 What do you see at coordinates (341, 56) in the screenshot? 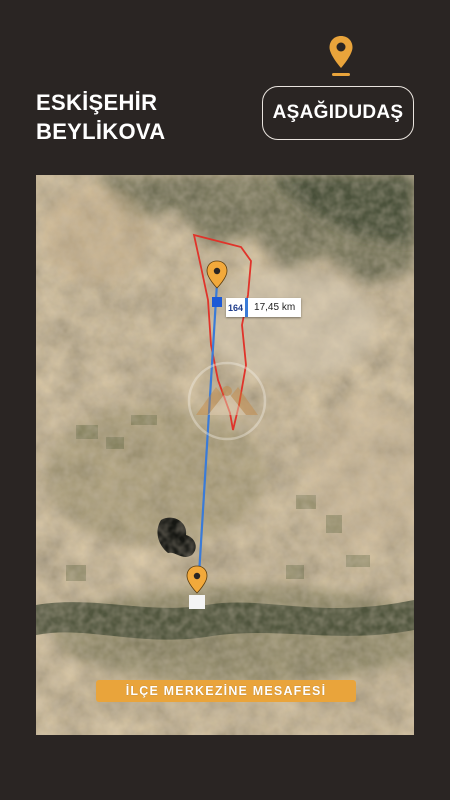
I see `location-pin-icon` at bounding box center [341, 56].